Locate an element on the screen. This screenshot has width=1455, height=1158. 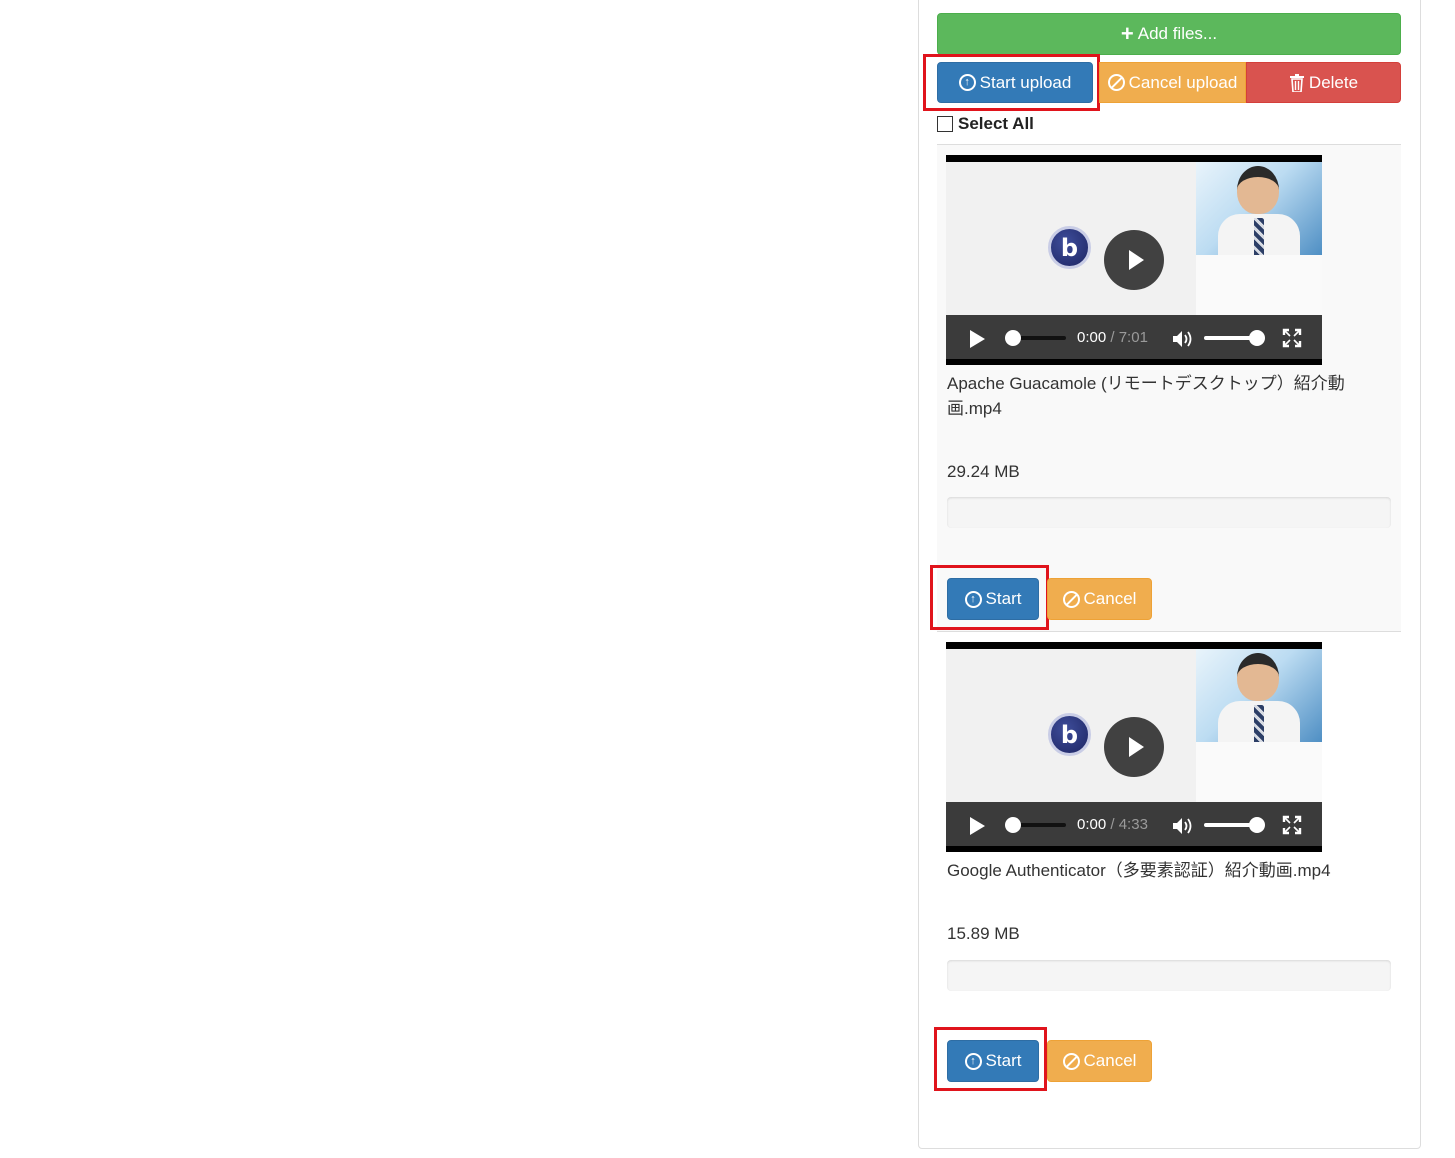
video-controls: 0:00 / 4:33 is located at coordinates (1134, 824).